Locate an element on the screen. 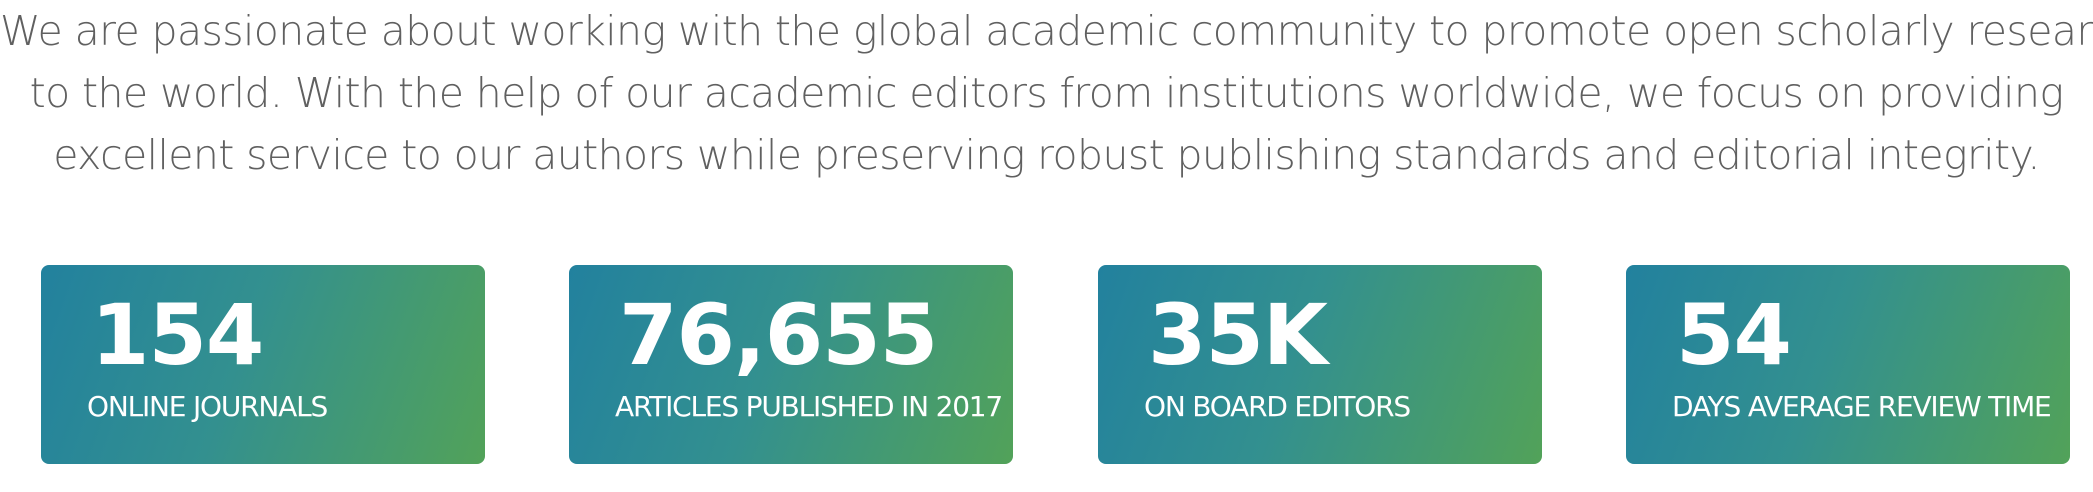 The image size is (2093, 492). stat-value: 76,655 is located at coordinates (778, 335).